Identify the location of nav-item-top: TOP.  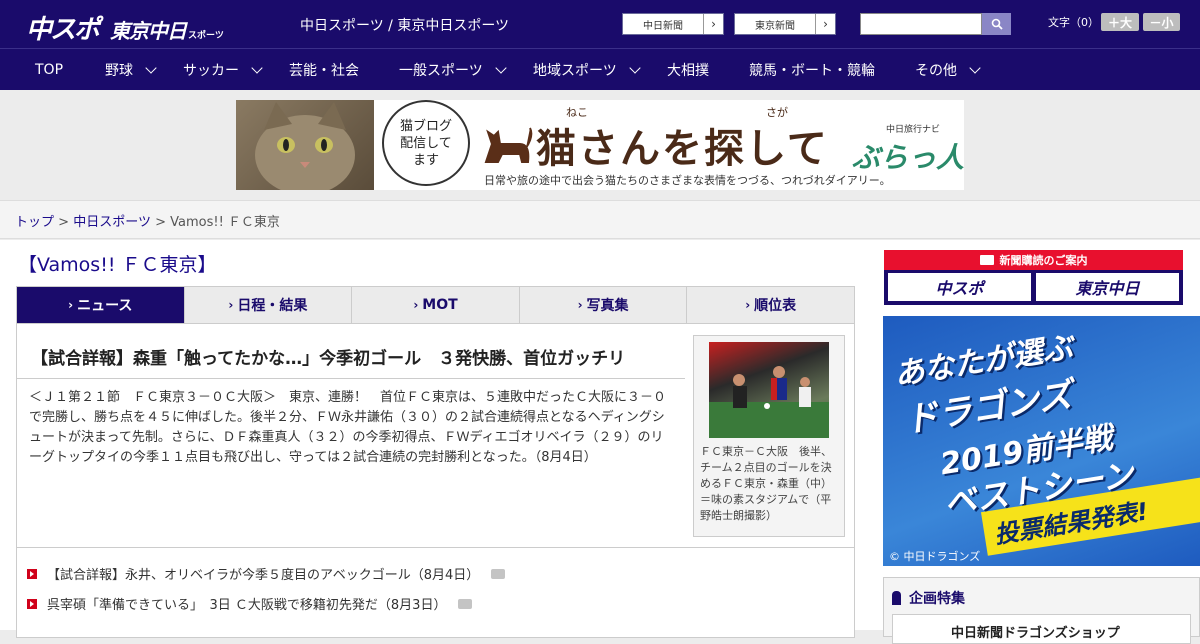
(49, 70).